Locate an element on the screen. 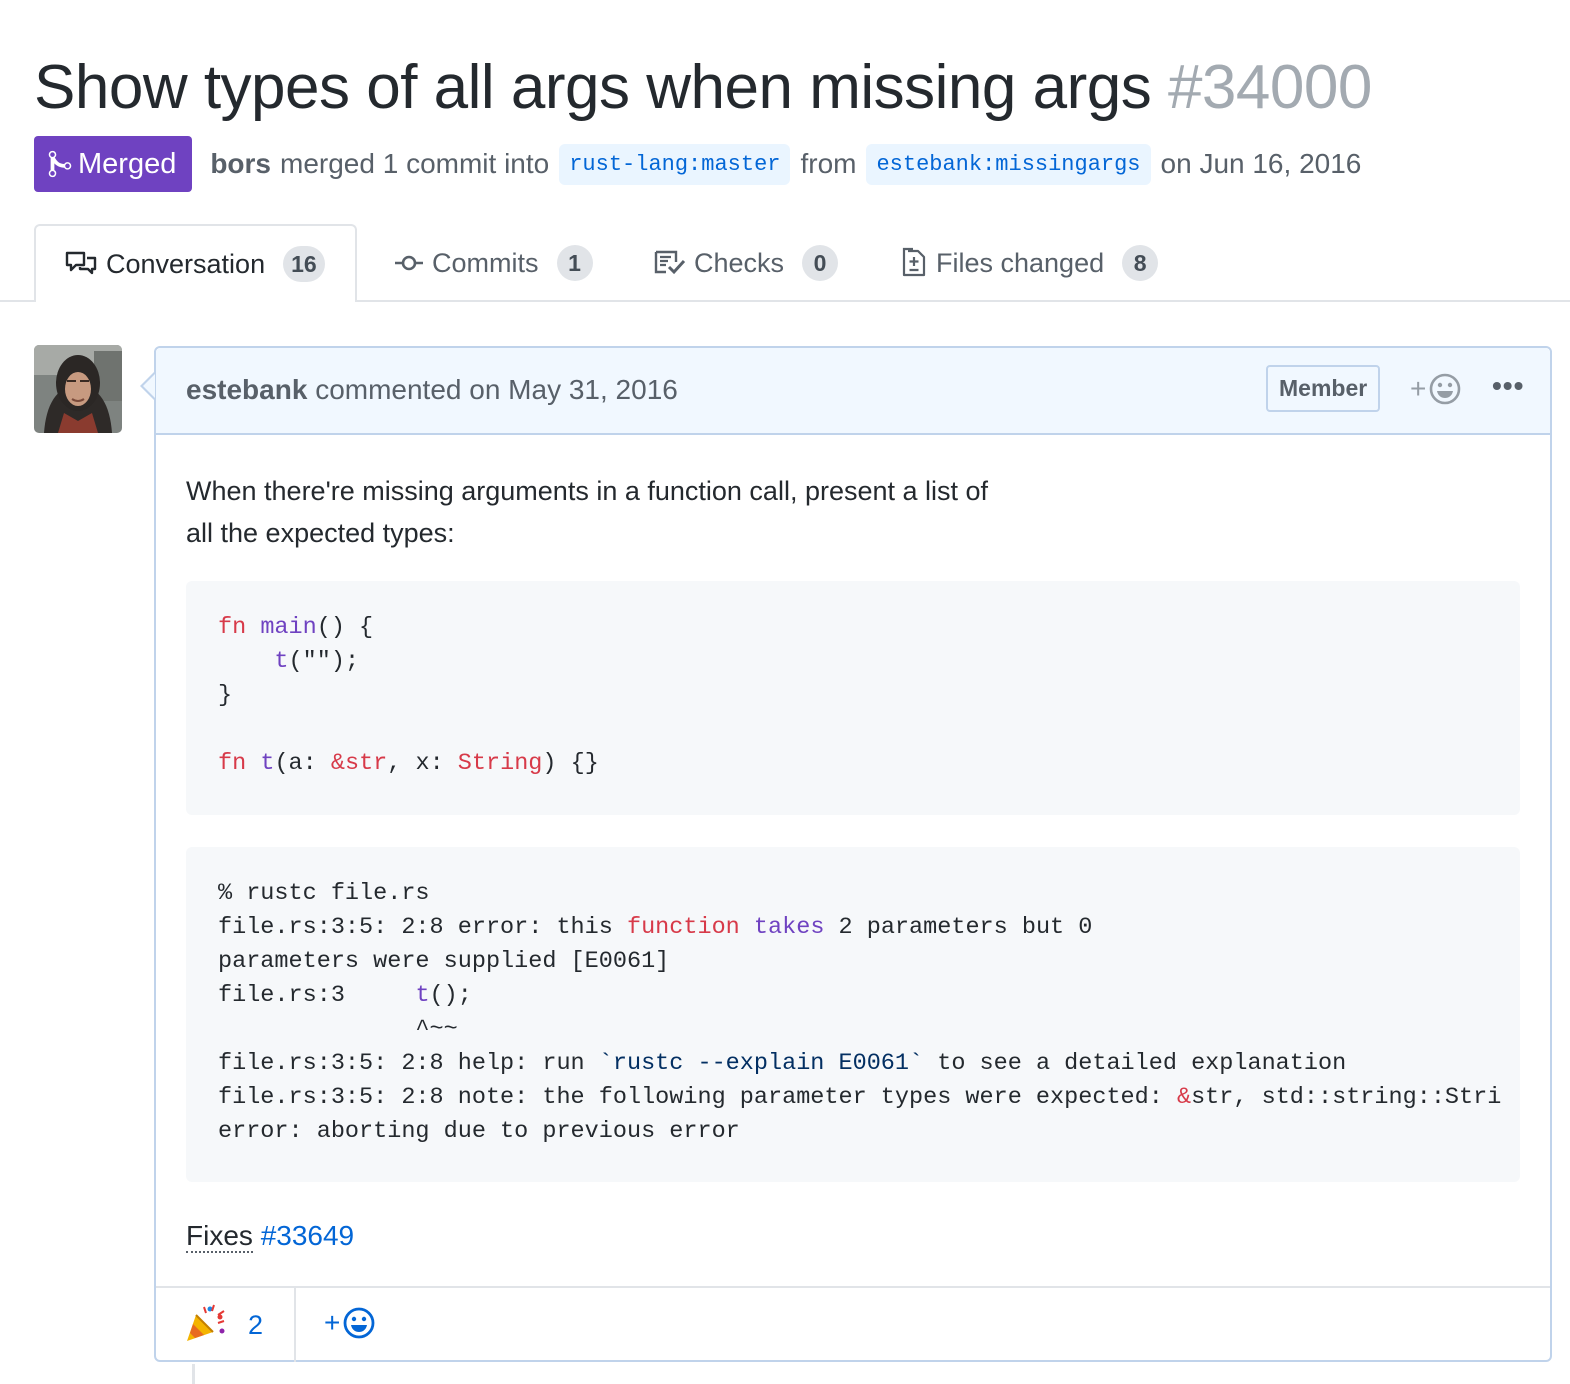 Image resolution: width=1570 pixels, height=1384 pixels. from-text: from is located at coordinates (828, 163).